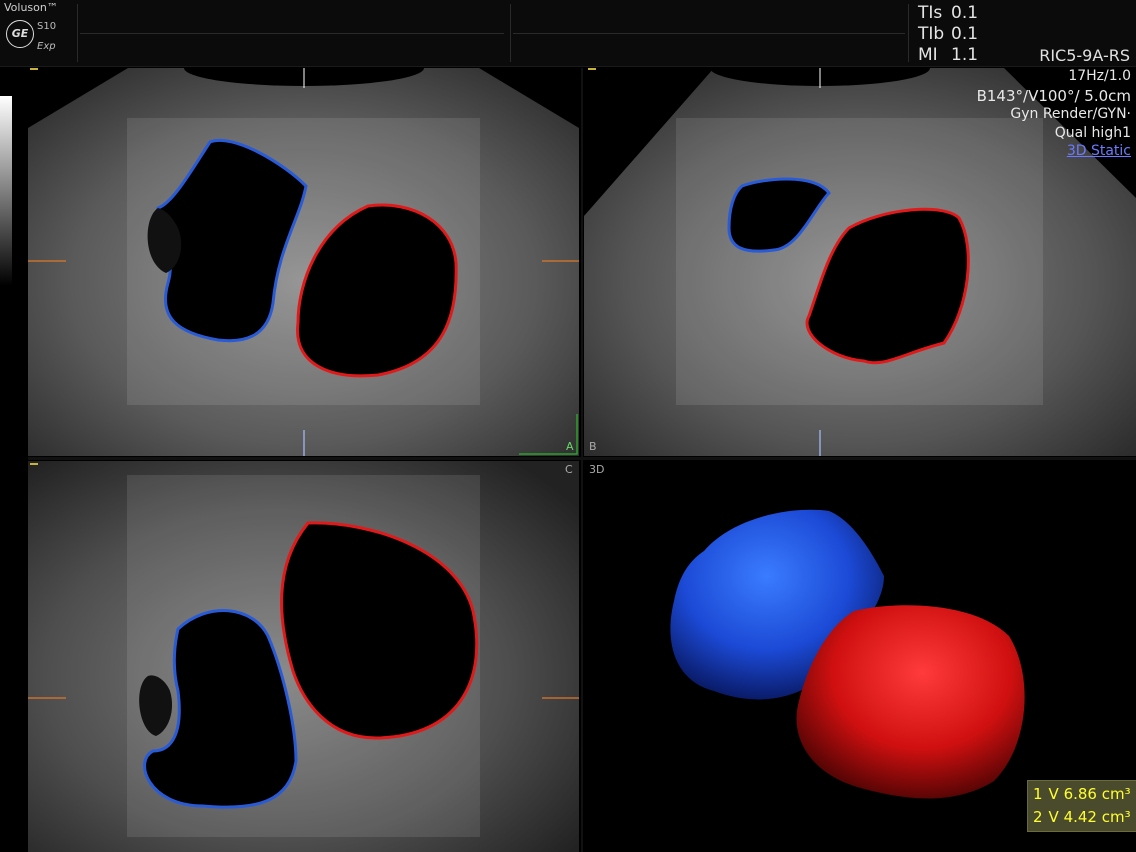 The width and height of the screenshot is (1136, 852). Describe the element at coordinates (1053, 96) in the screenshot. I see `angle-depth-info: B143°/V100°/ 5.0cm` at that location.